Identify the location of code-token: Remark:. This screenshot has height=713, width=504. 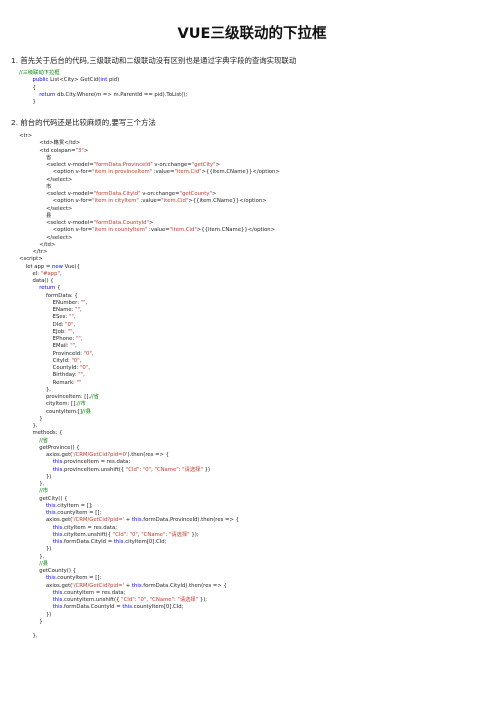
(48, 382).